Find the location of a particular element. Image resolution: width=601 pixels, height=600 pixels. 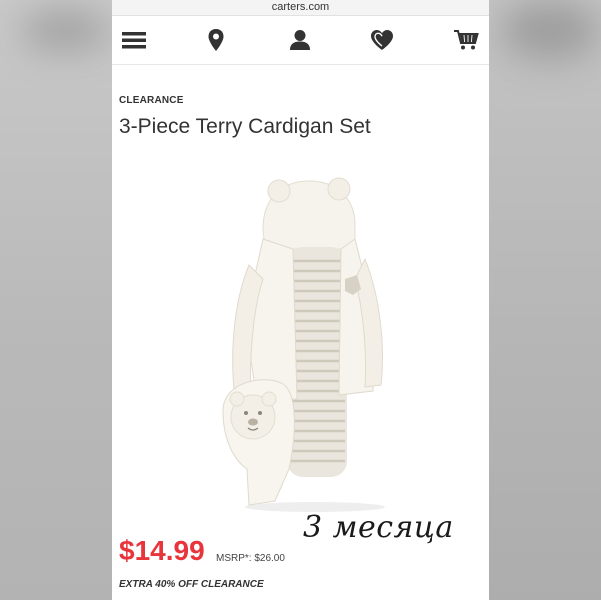

clearance-badge: CLEARANCE is located at coordinates (151, 100).